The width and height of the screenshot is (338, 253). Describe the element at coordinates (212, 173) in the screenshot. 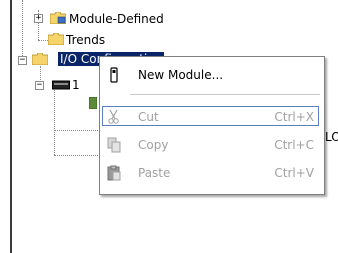

I see `menu-item-paste: Paste Ctrl+V` at that location.